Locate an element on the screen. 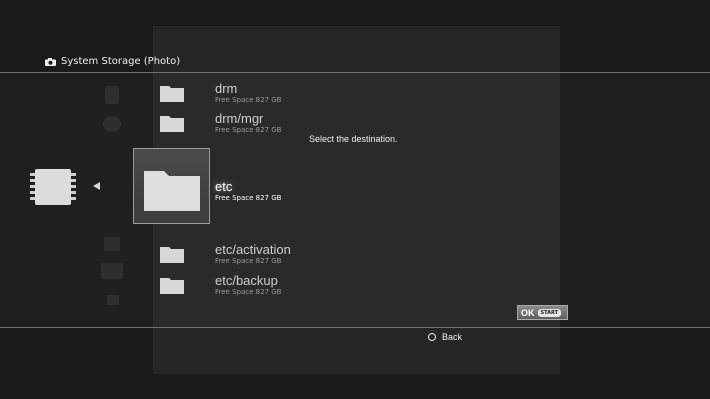 The image size is (710, 399). chevron-left-icon is located at coordinates (96, 186).